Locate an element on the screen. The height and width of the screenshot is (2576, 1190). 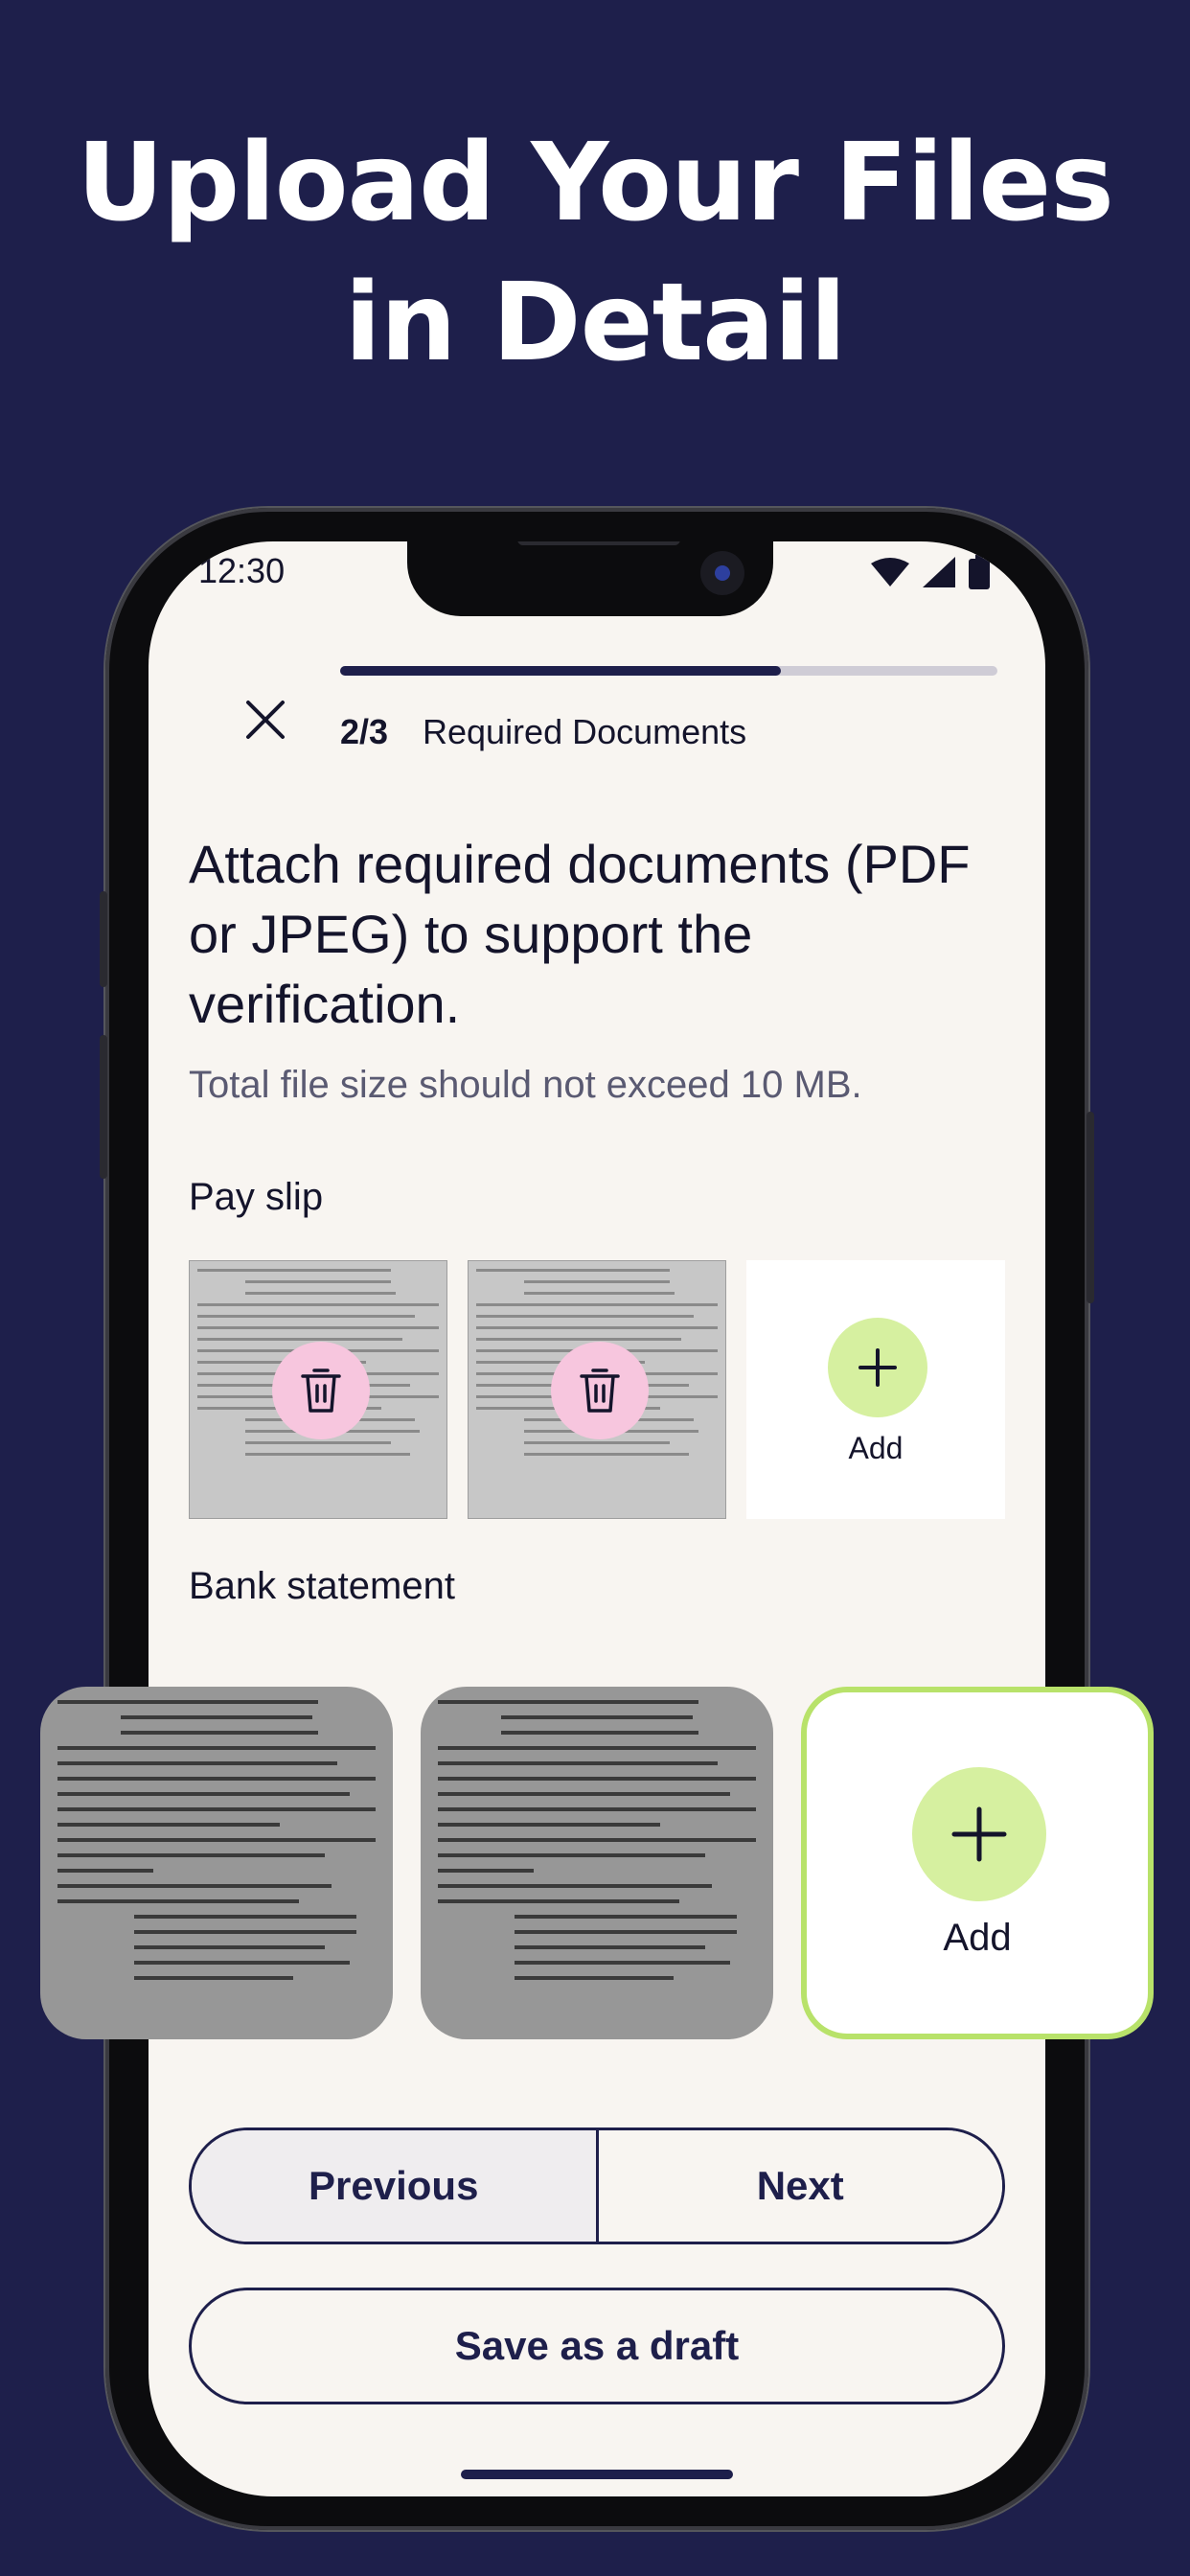
save-draft-button: Save as a draft is located at coordinates (597, 2346).